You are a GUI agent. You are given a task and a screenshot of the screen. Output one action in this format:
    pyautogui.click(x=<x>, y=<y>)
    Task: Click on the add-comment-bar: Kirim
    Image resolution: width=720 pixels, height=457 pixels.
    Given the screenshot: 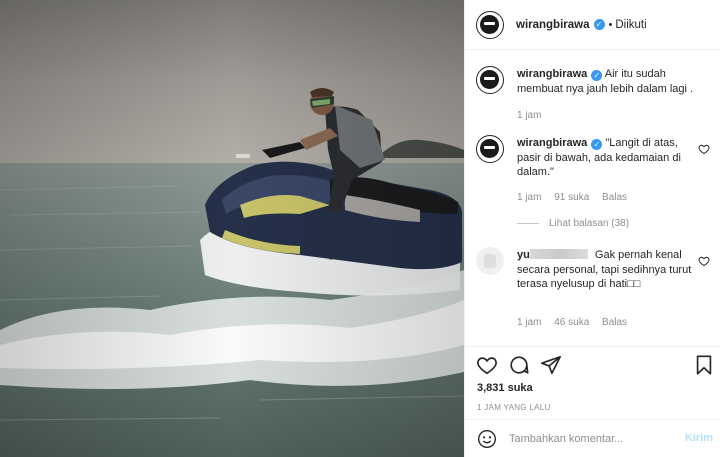 What is the action you would take?
    pyautogui.click(x=592, y=438)
    